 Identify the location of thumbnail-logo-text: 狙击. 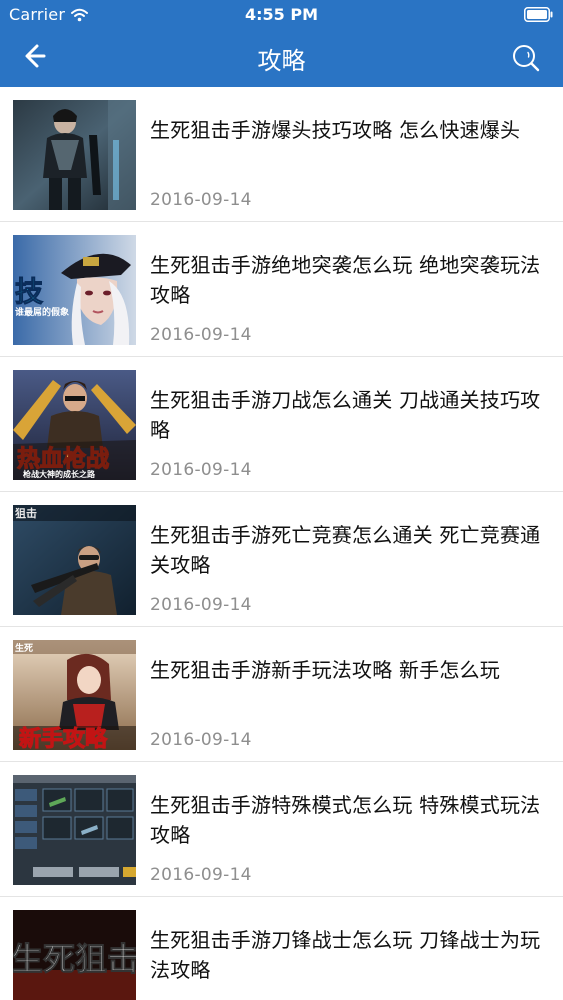
(26, 513).